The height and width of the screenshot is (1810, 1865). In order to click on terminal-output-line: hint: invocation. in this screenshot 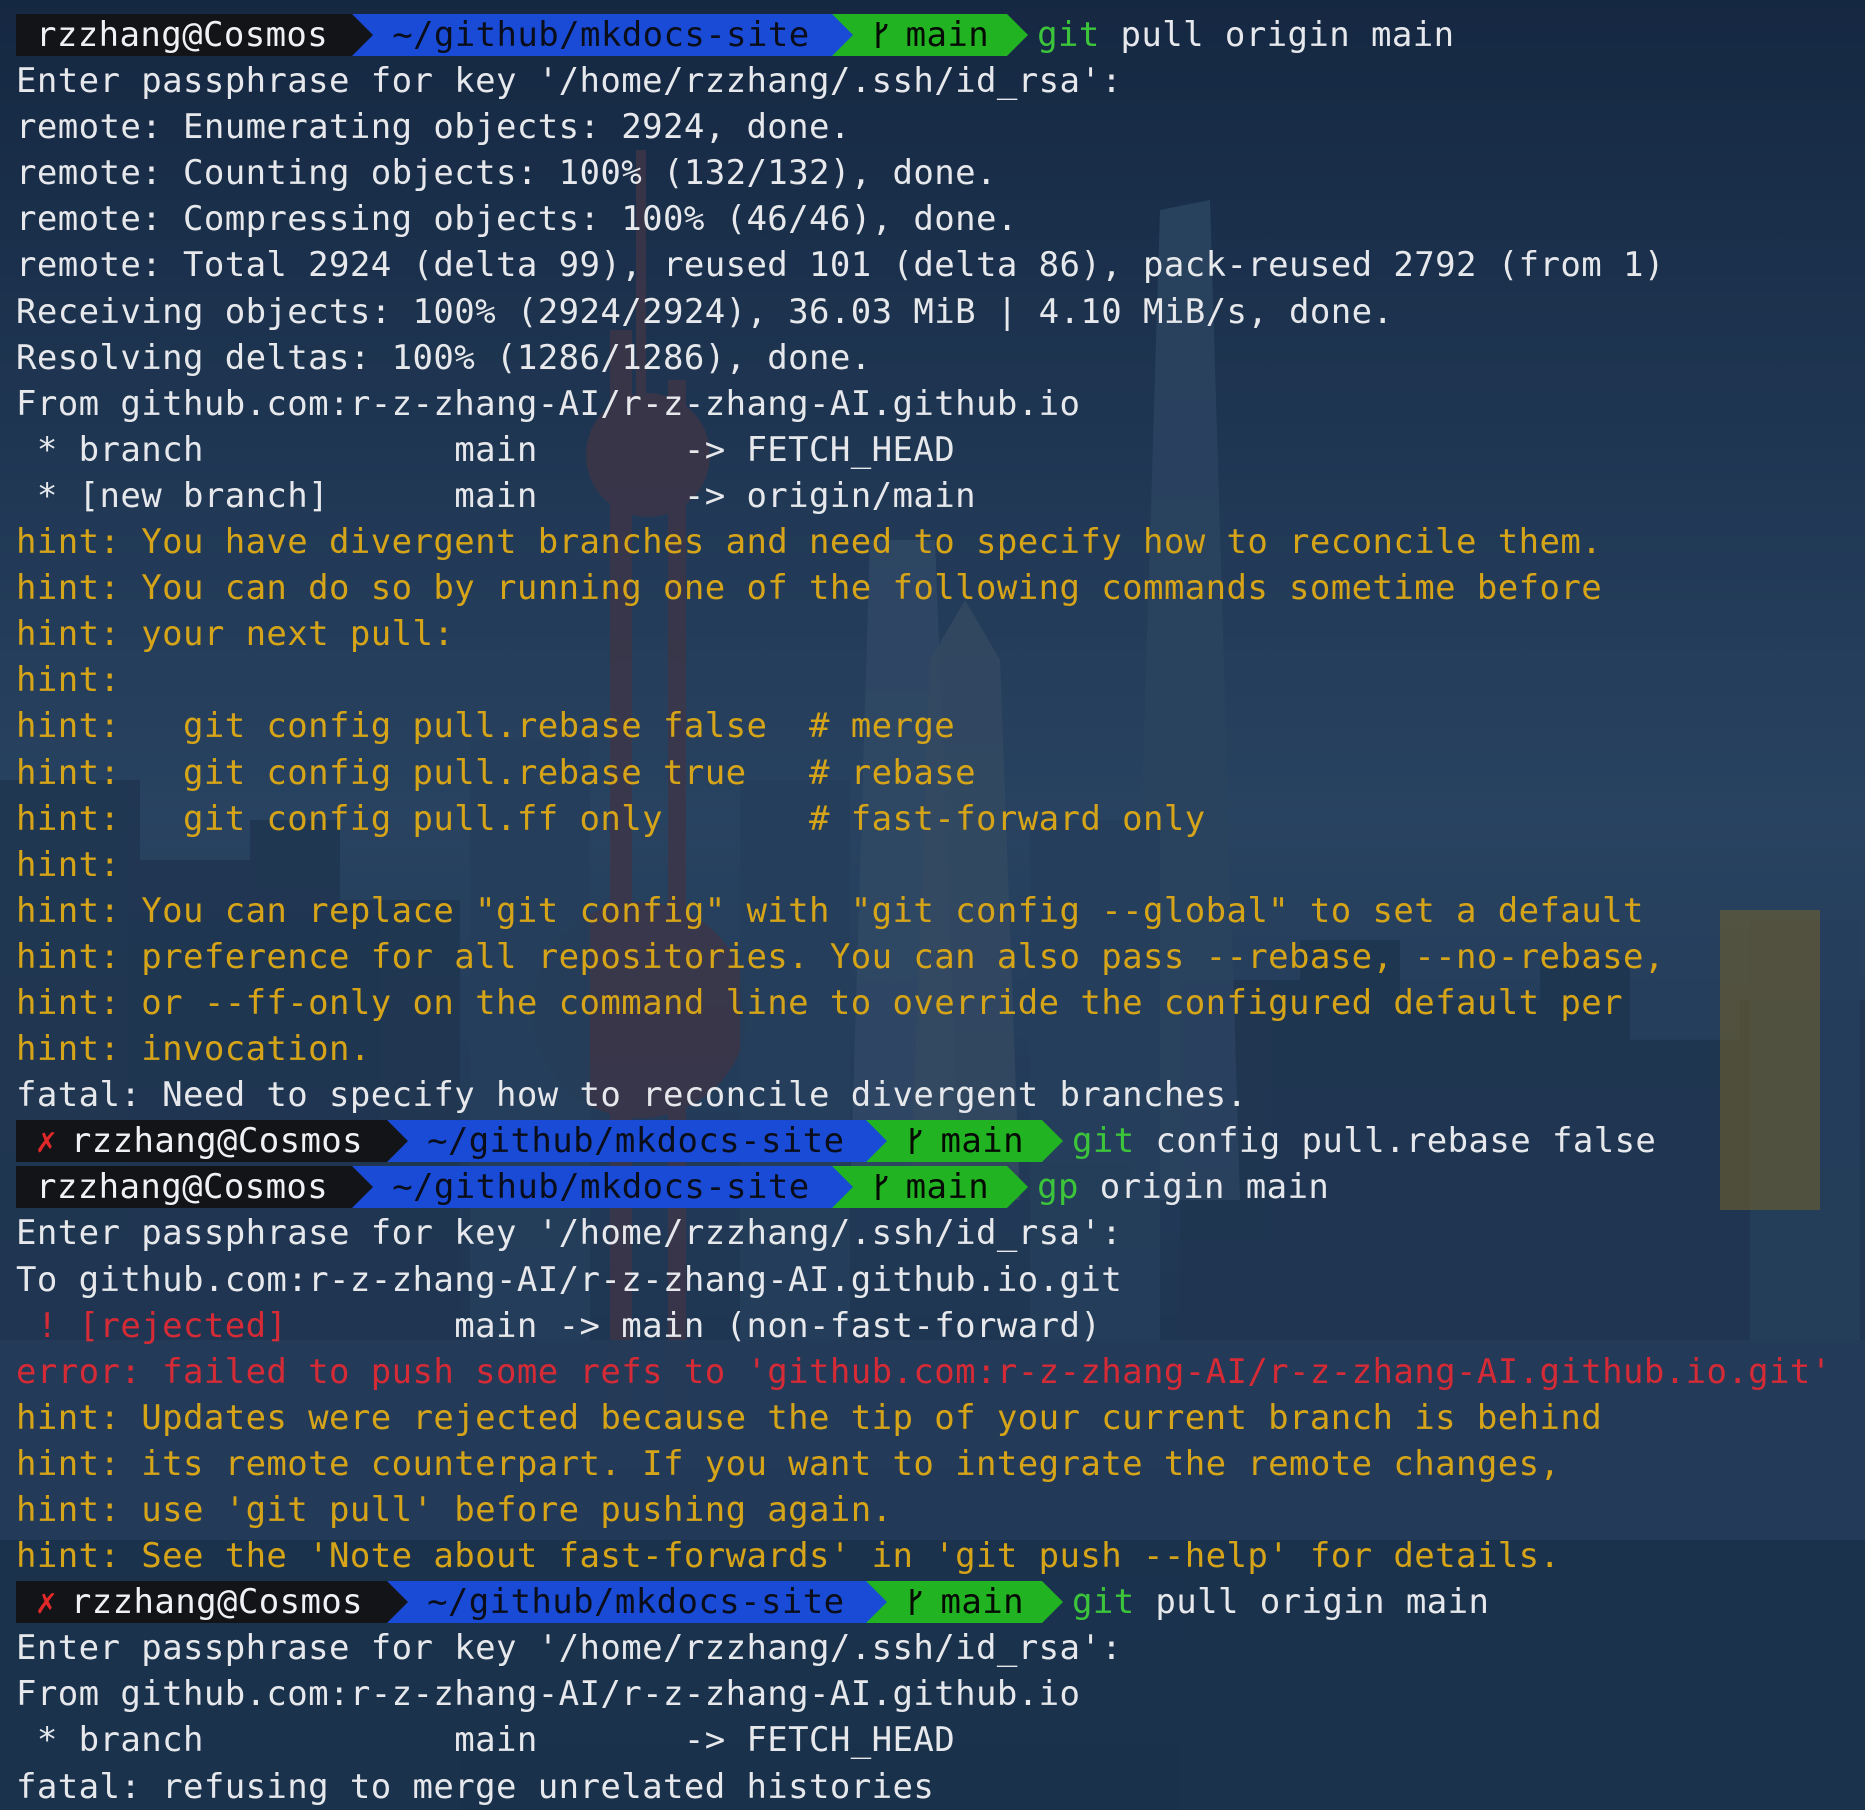, I will do `click(193, 1049)`.